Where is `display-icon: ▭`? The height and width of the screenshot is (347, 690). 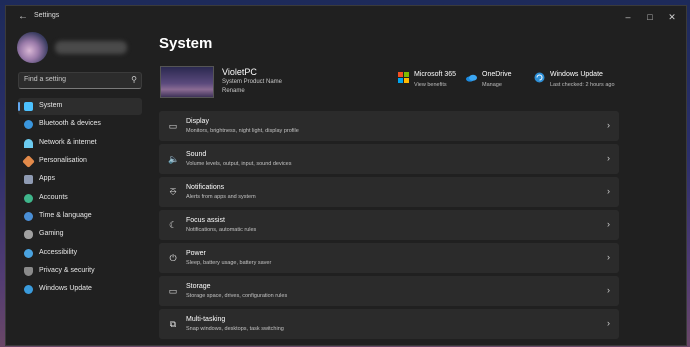 display-icon: ▭ is located at coordinates (173, 126).